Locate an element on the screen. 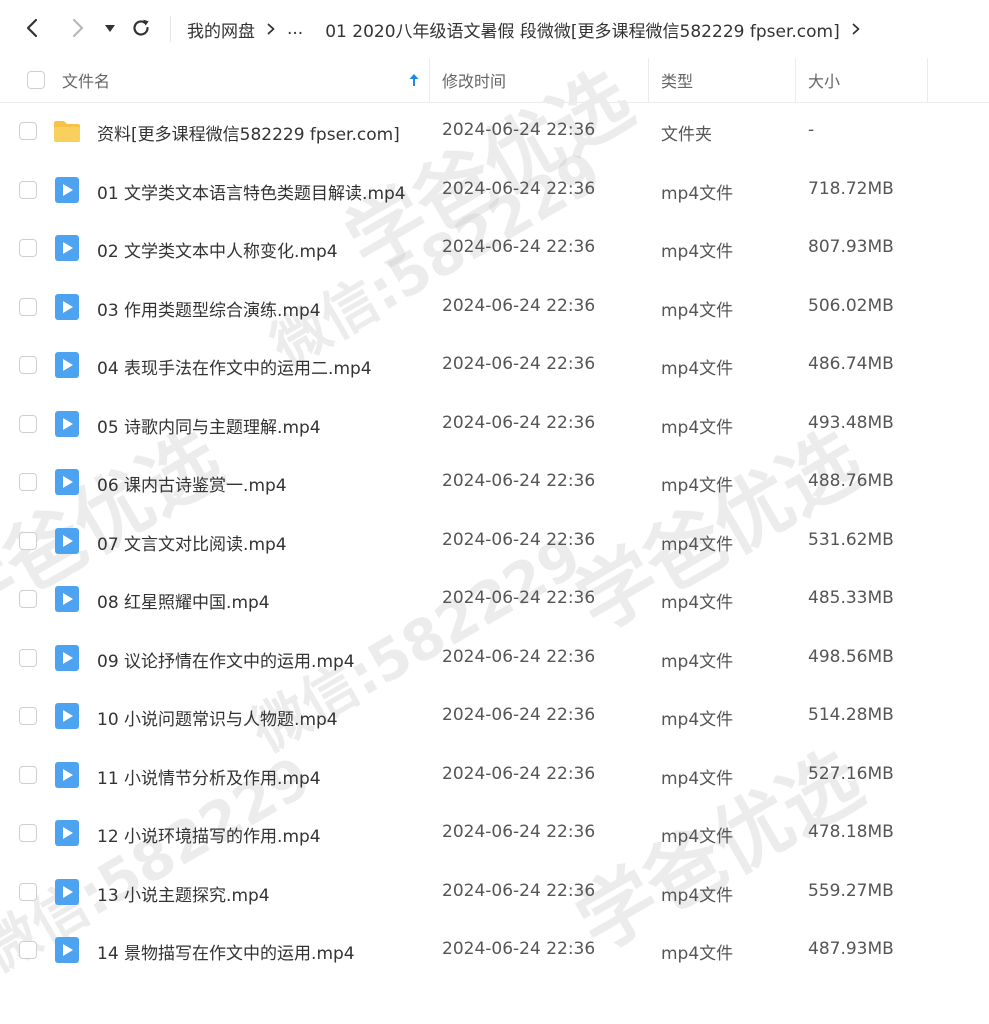 This screenshot has height=1024, width=989. file-size: 488.76MB is located at coordinates (851, 481).